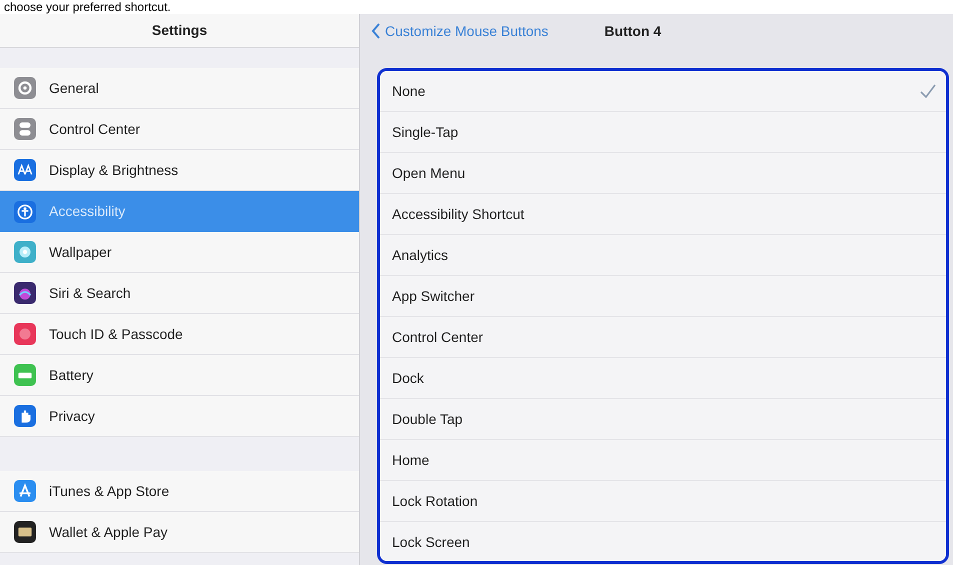 The height and width of the screenshot is (565, 953). Describe the element at coordinates (633, 31) in the screenshot. I see `page-title: Button 4` at that location.